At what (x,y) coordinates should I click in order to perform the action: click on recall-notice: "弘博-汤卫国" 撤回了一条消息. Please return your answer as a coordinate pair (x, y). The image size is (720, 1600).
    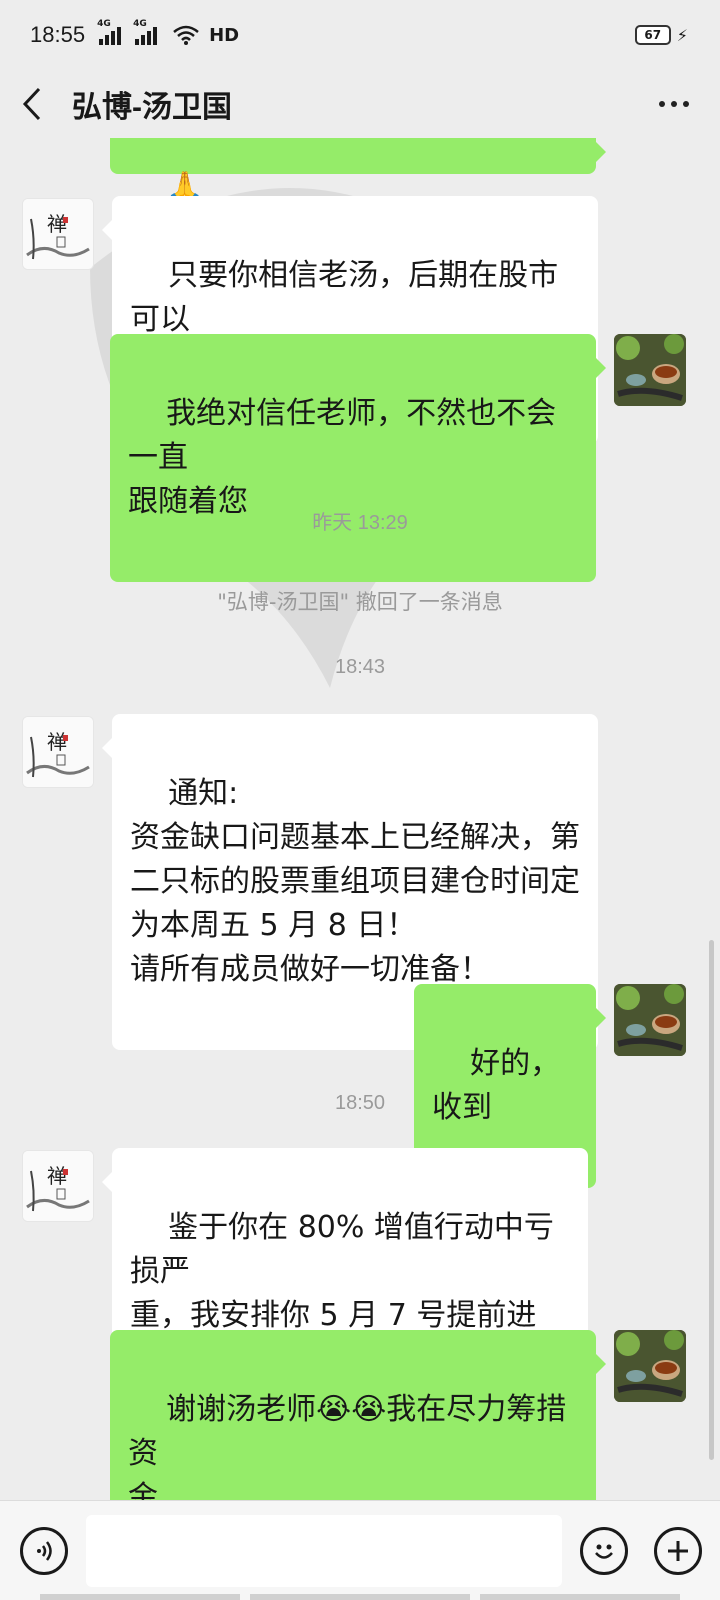
    Looking at the image, I should click on (360, 602).